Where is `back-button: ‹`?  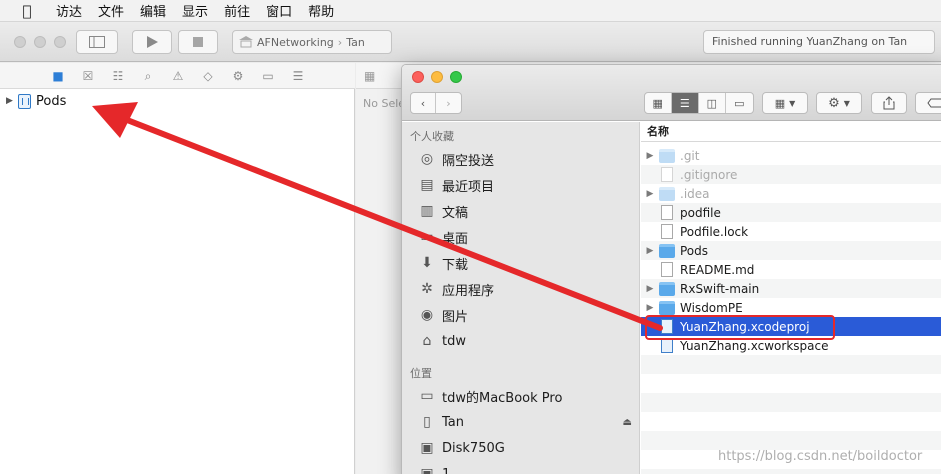 back-button: ‹ is located at coordinates (424, 103).